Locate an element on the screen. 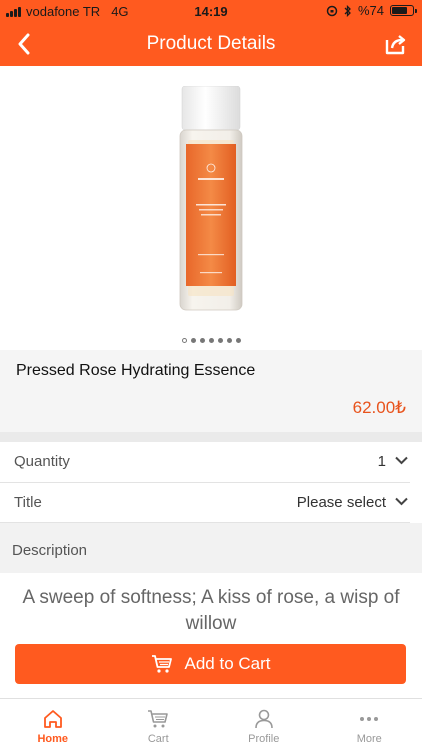  status-right: %74 is located at coordinates (371, 10).